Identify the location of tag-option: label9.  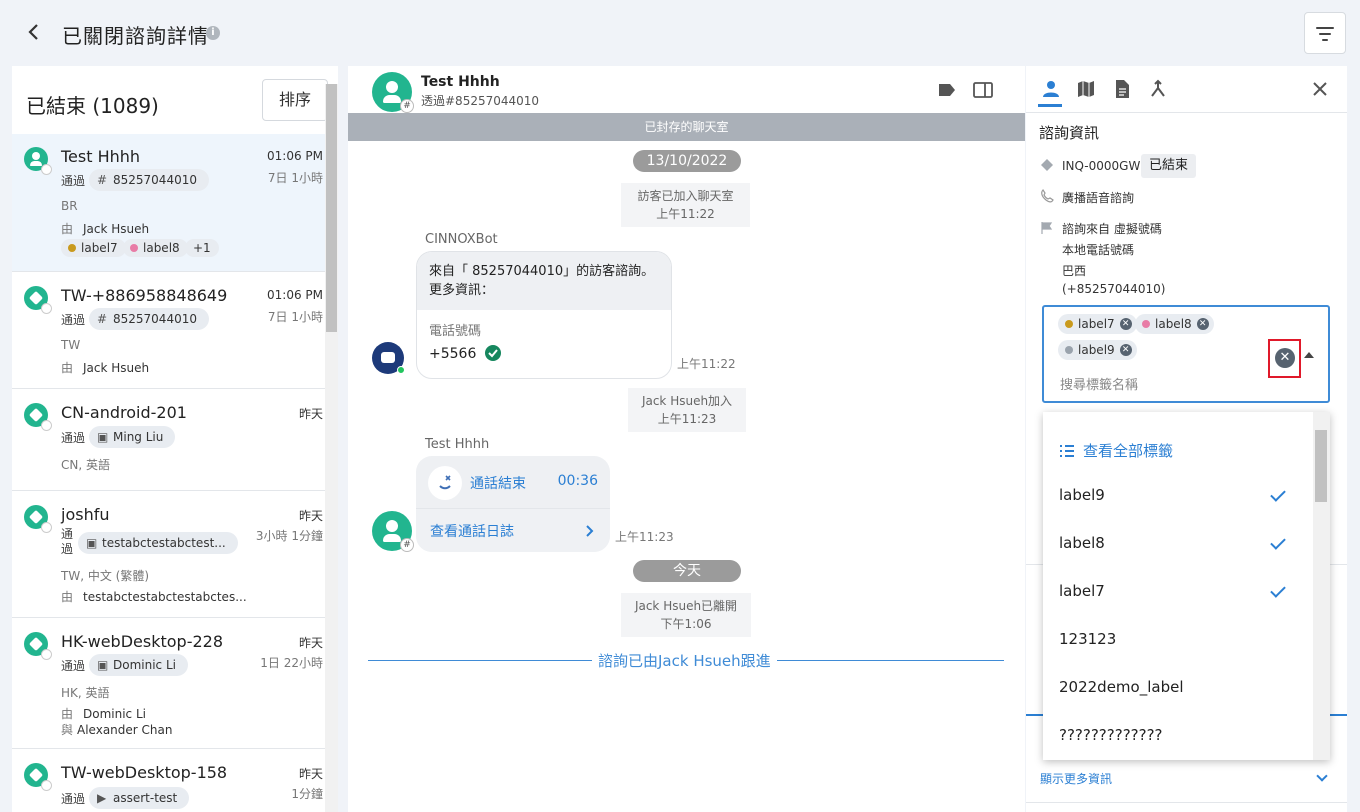
(1082, 495).